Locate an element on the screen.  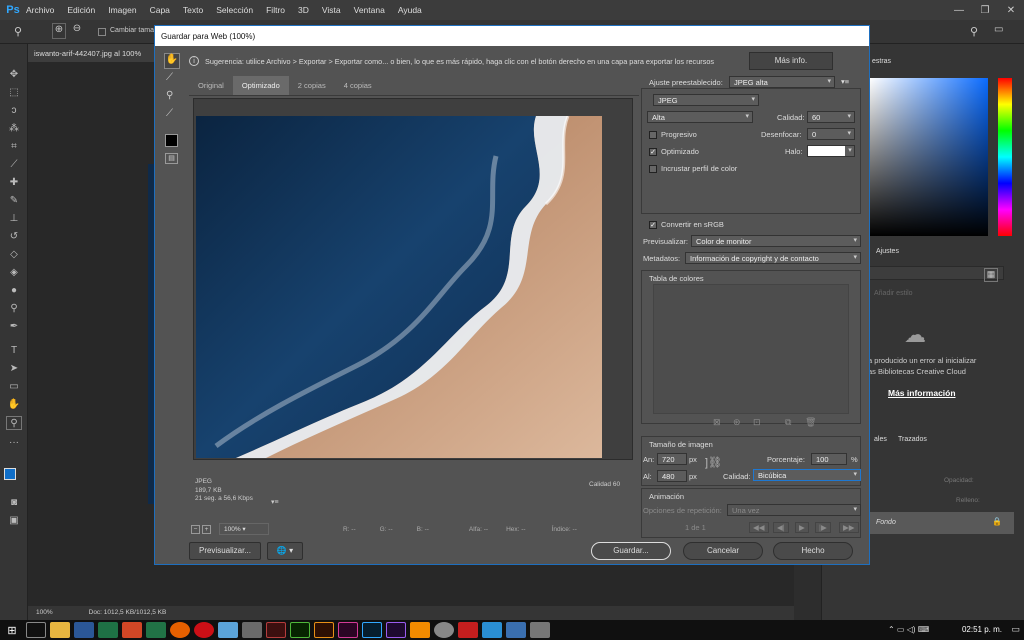
menu-ayuda: Ayuda is located at coordinates (410, 10).